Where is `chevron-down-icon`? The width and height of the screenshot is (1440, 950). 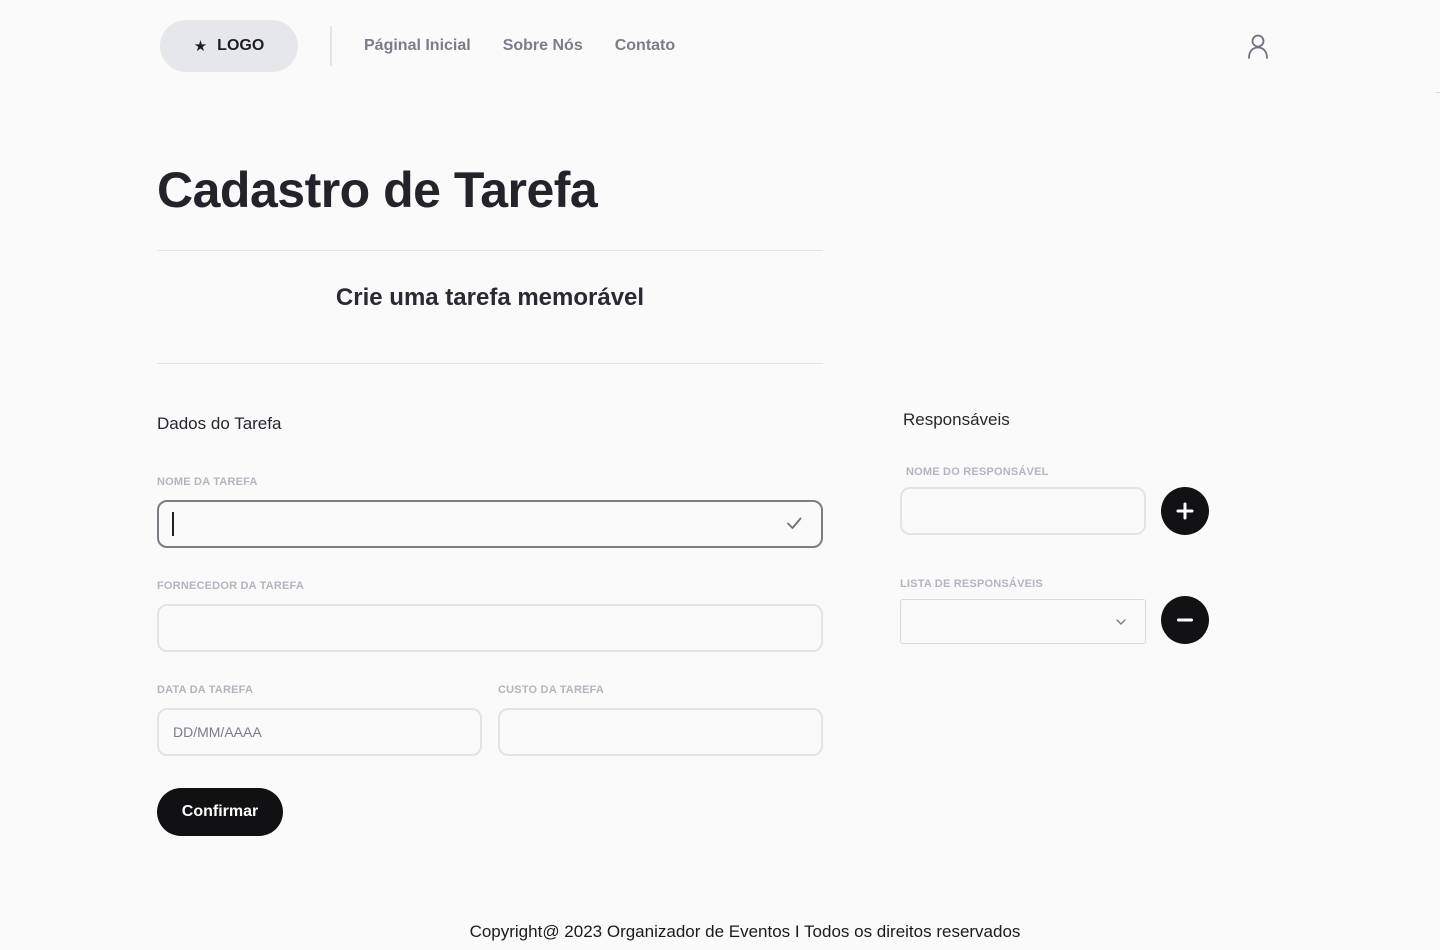 chevron-down-icon is located at coordinates (1121, 622).